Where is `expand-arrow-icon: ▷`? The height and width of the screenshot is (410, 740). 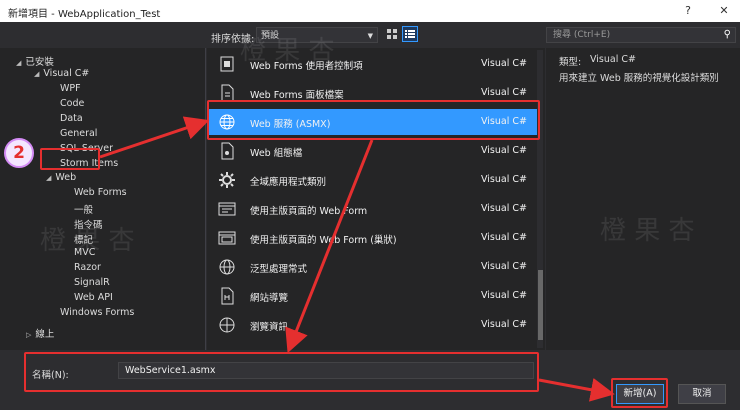 expand-arrow-icon: ▷ is located at coordinates (29, 335).